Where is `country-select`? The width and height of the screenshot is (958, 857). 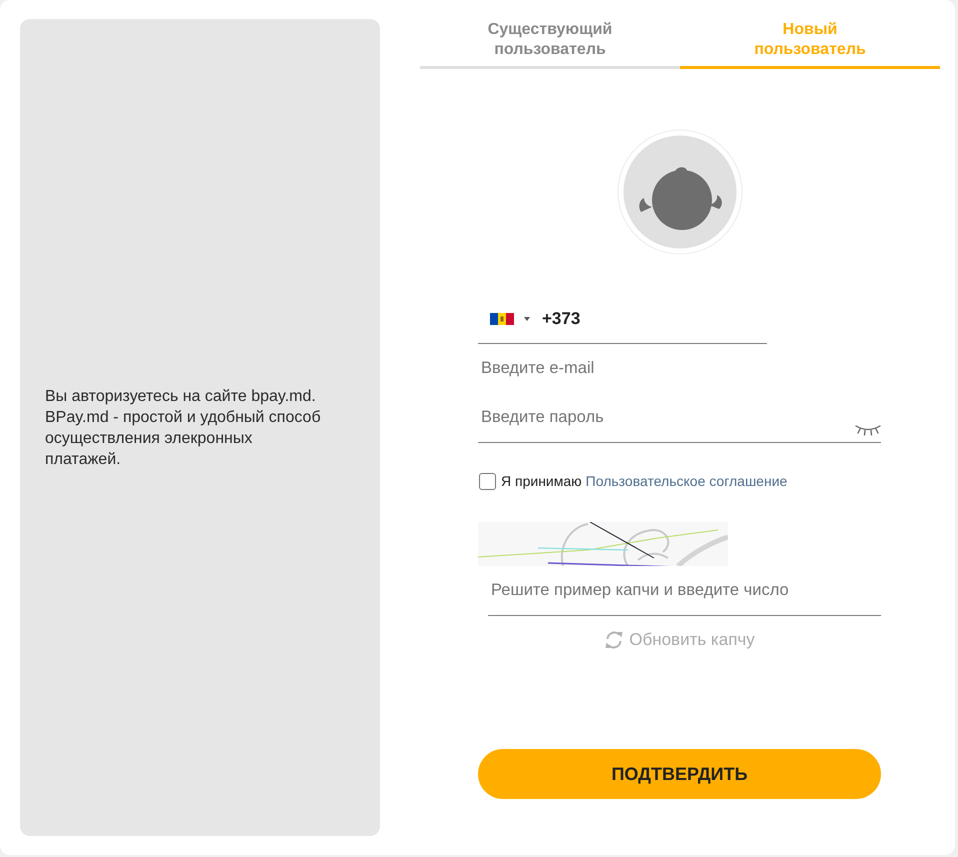 country-select is located at coordinates (510, 319).